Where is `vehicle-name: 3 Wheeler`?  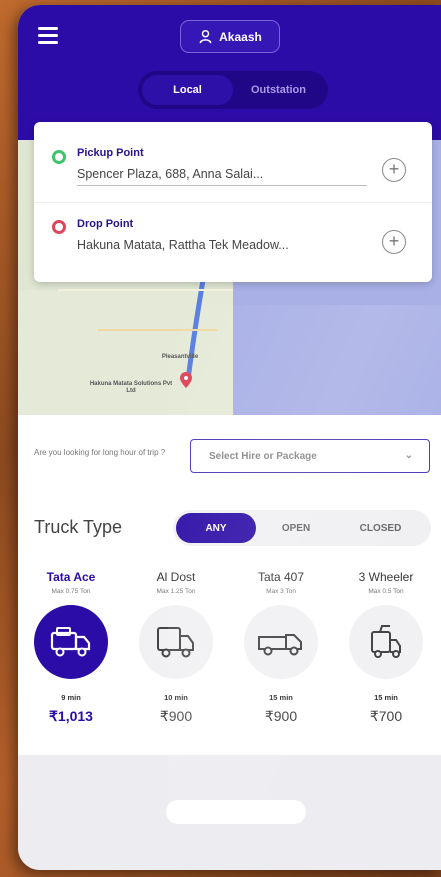
vehicle-name: 3 Wheeler is located at coordinates (386, 577).